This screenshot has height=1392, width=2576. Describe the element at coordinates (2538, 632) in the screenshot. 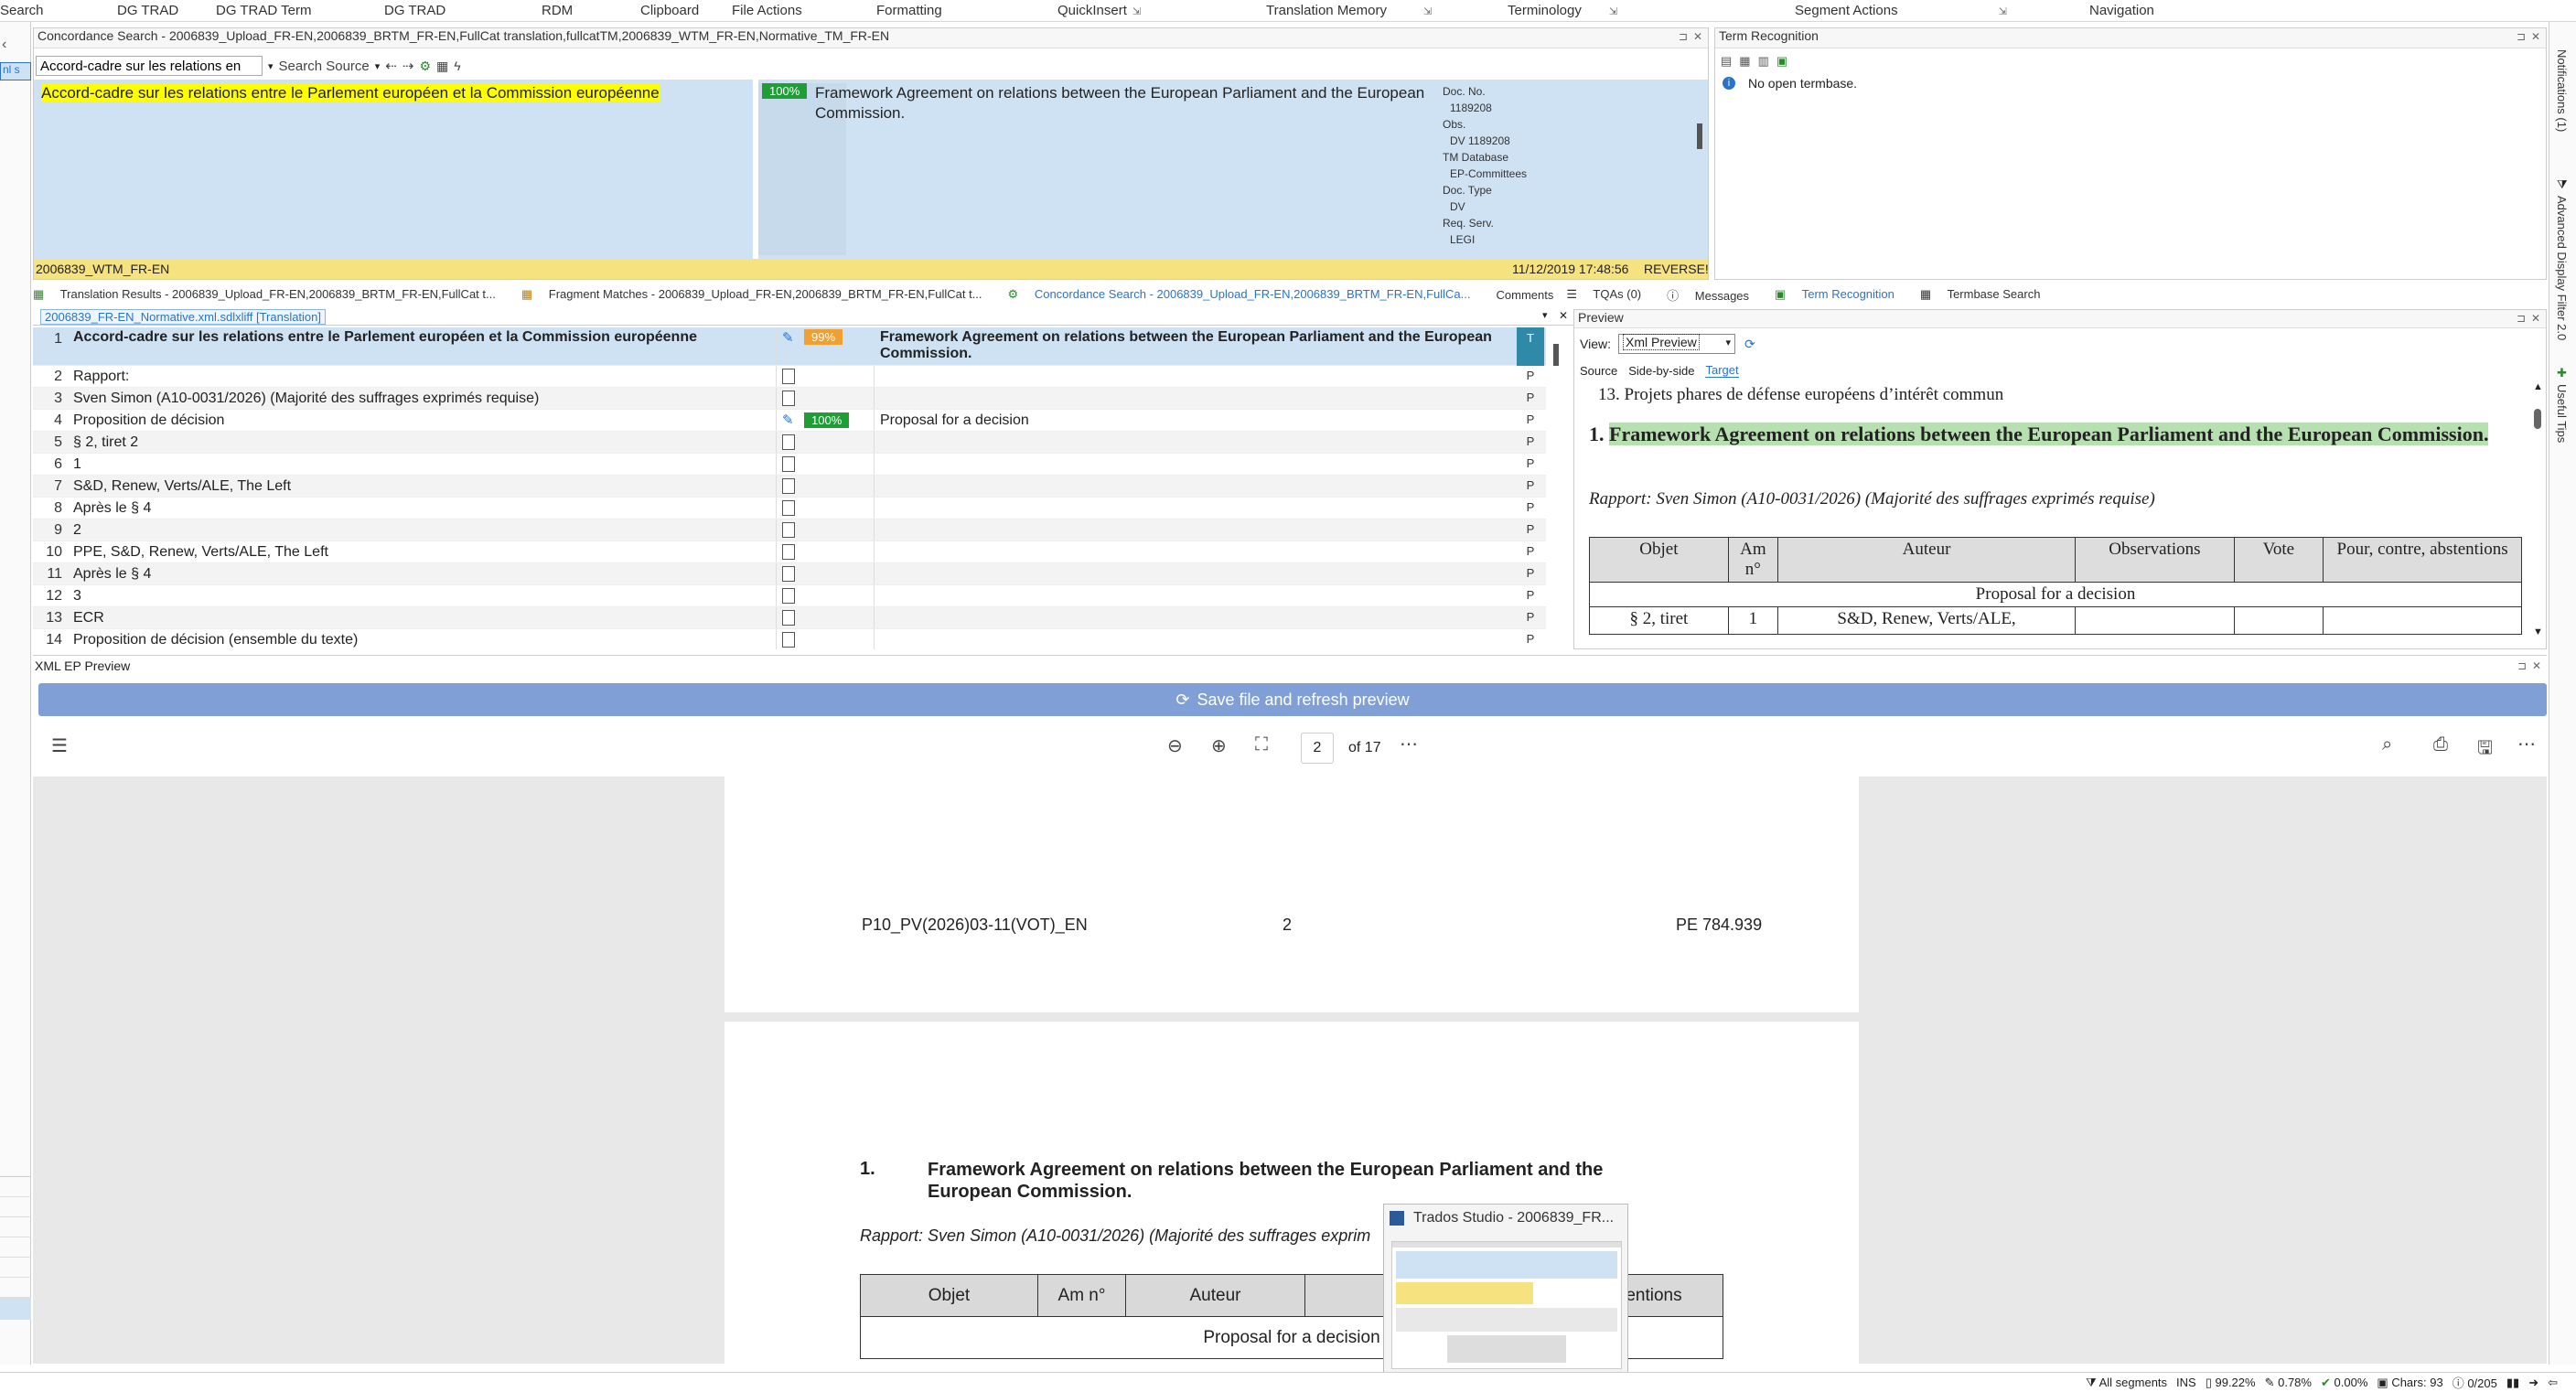

I see `scroll-down-icon: ▼` at that location.